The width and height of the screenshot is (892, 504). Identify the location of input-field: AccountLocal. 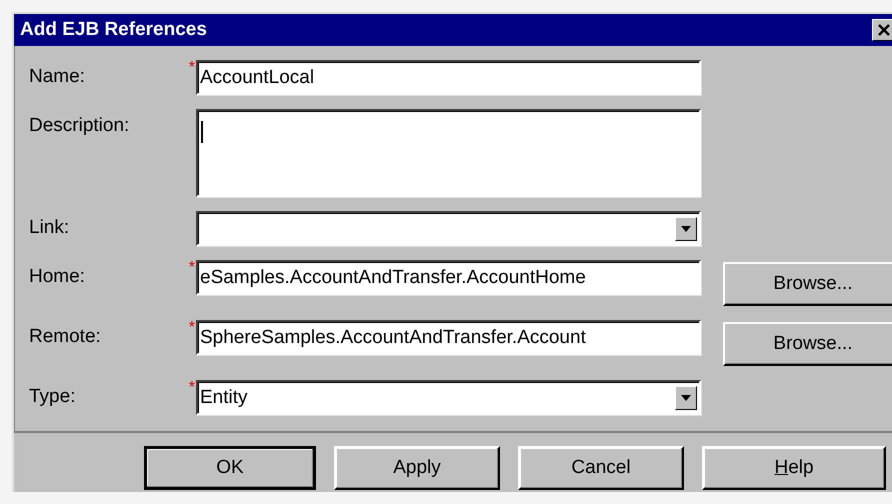
(448, 77).